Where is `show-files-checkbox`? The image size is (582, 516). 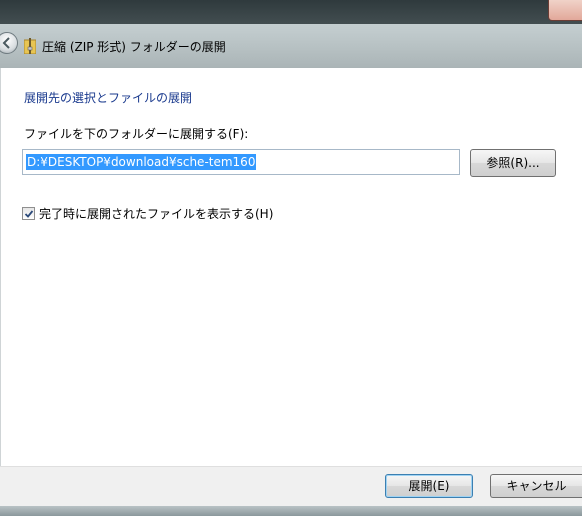 show-files-checkbox is located at coordinates (28, 213).